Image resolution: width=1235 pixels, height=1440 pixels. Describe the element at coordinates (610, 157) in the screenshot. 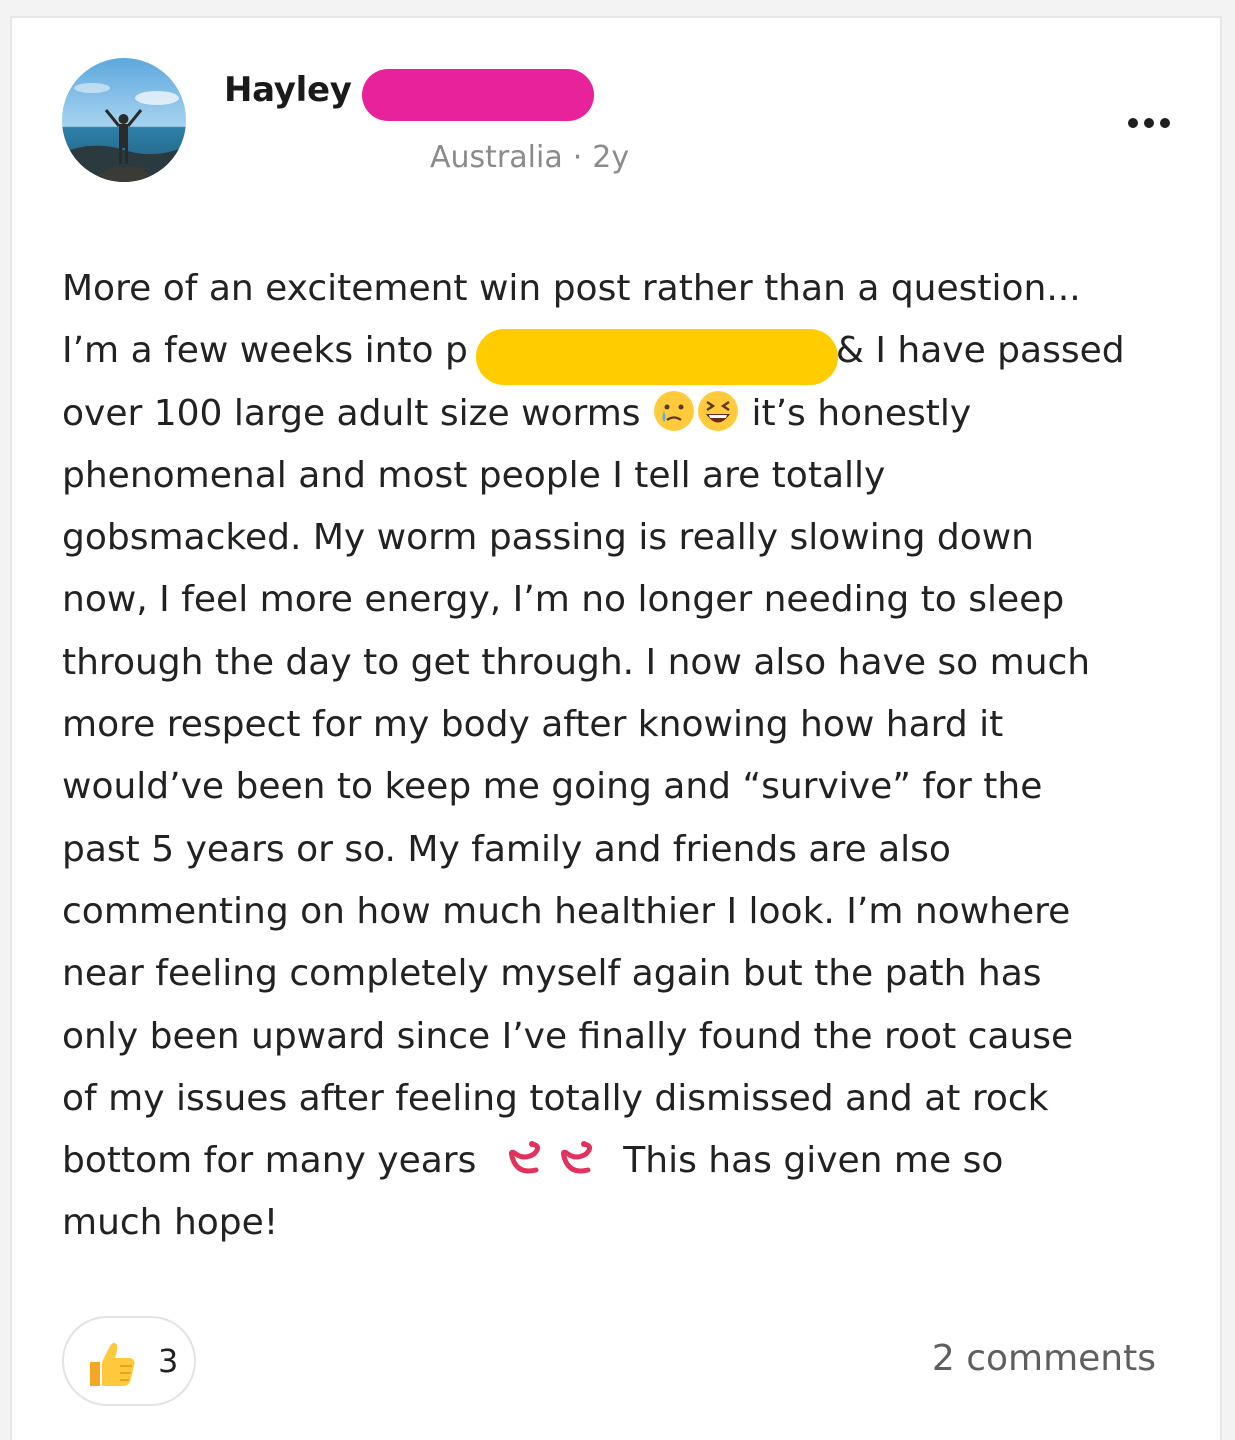

I see `post-age: 2y` at that location.